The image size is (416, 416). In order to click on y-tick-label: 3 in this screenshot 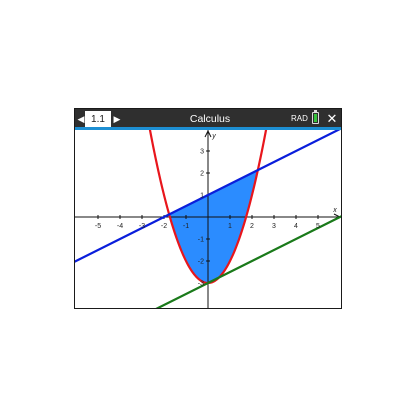, I will do `click(202, 152)`.